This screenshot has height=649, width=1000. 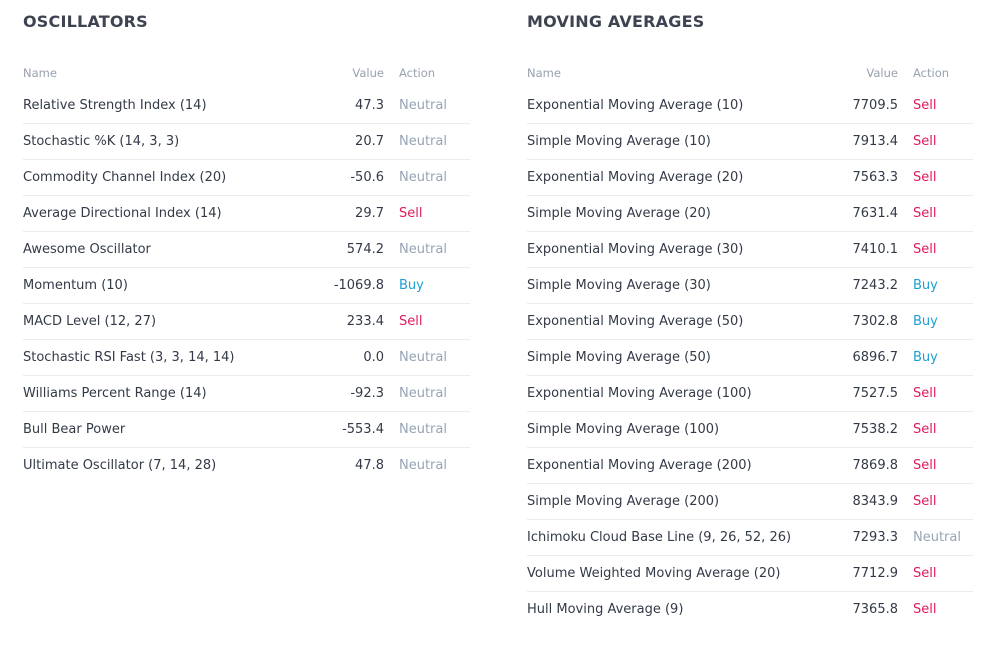 I want to click on table-row: Hull Moving Average (9) 7365.8 Sell, so click(x=750, y=610).